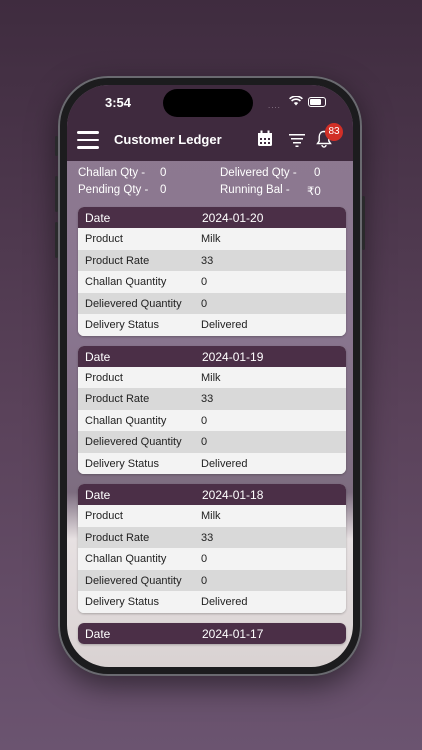 The height and width of the screenshot is (750, 422). I want to click on action-button, so click(56, 146).